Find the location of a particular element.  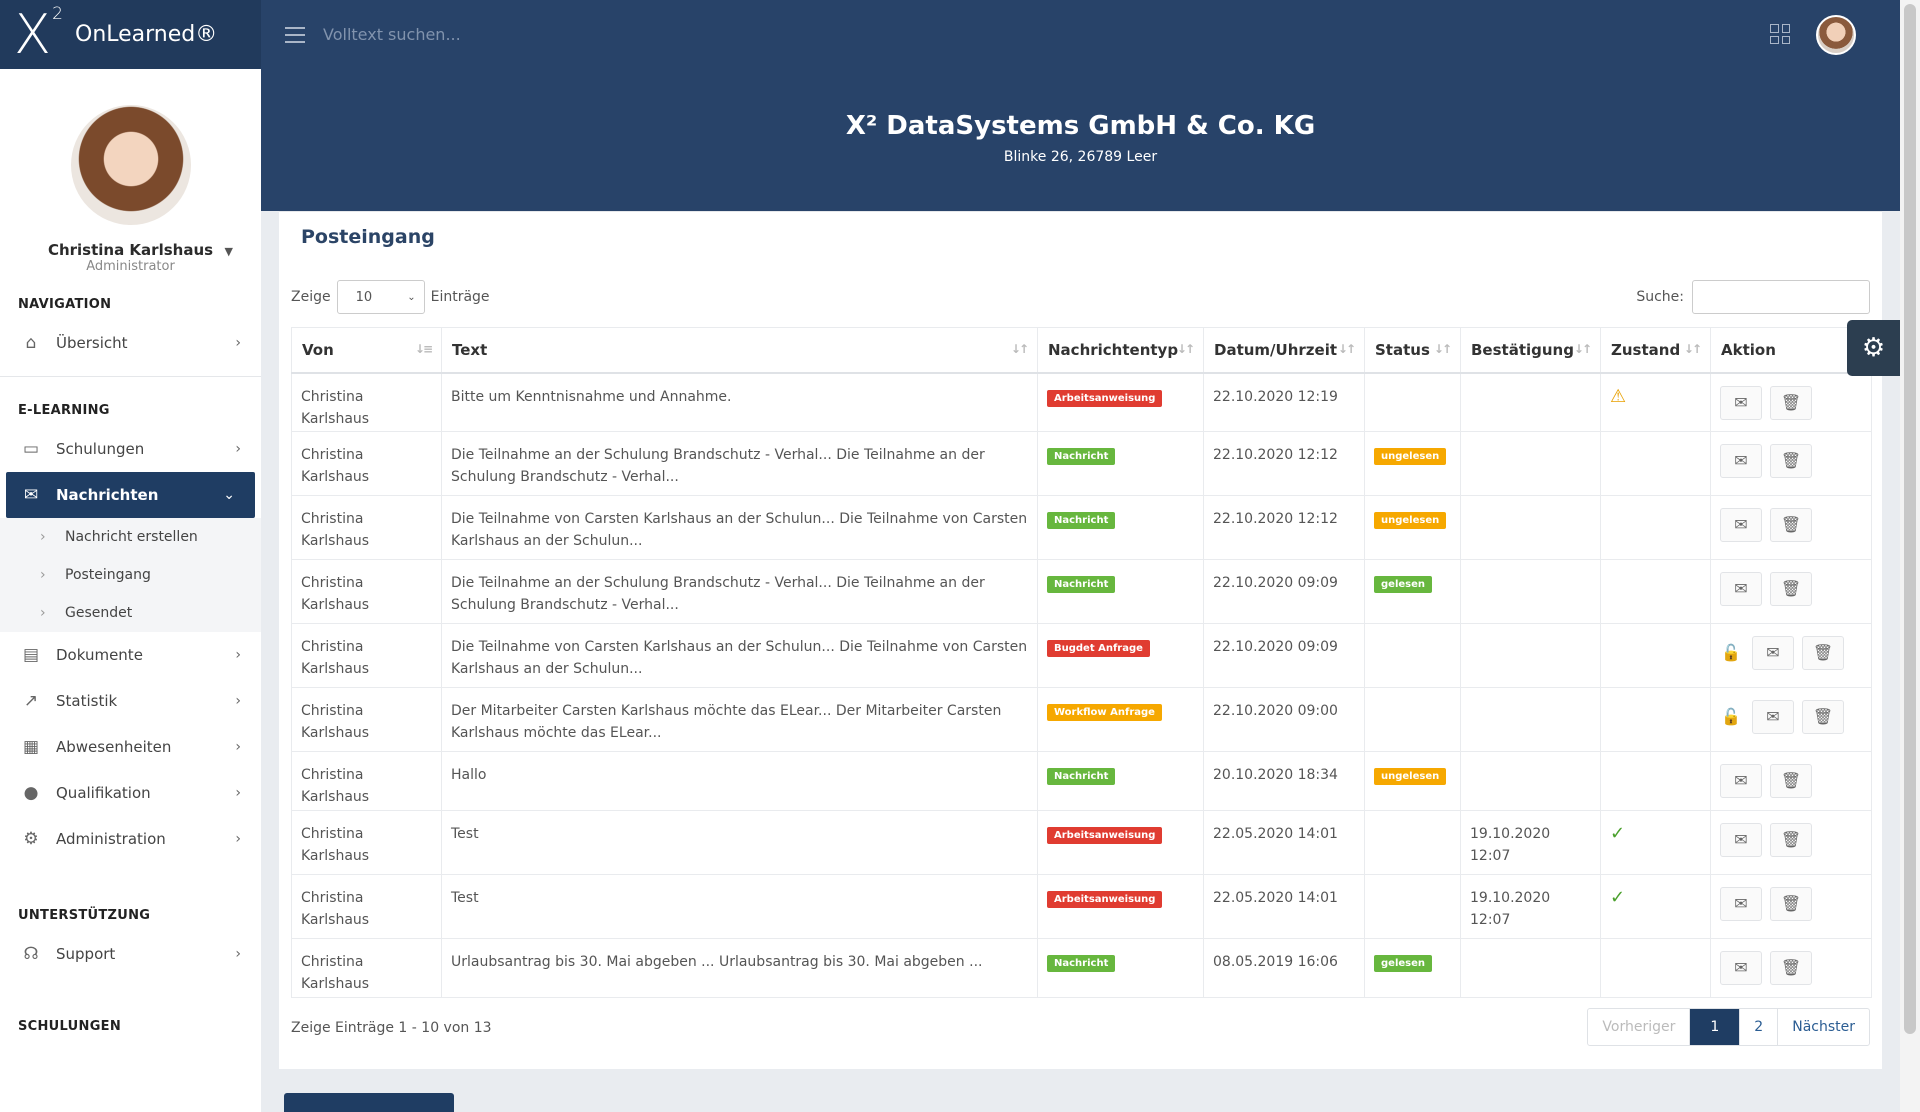

sidebar-item-qualification: ● Qualifikation › is located at coordinates (130, 793).